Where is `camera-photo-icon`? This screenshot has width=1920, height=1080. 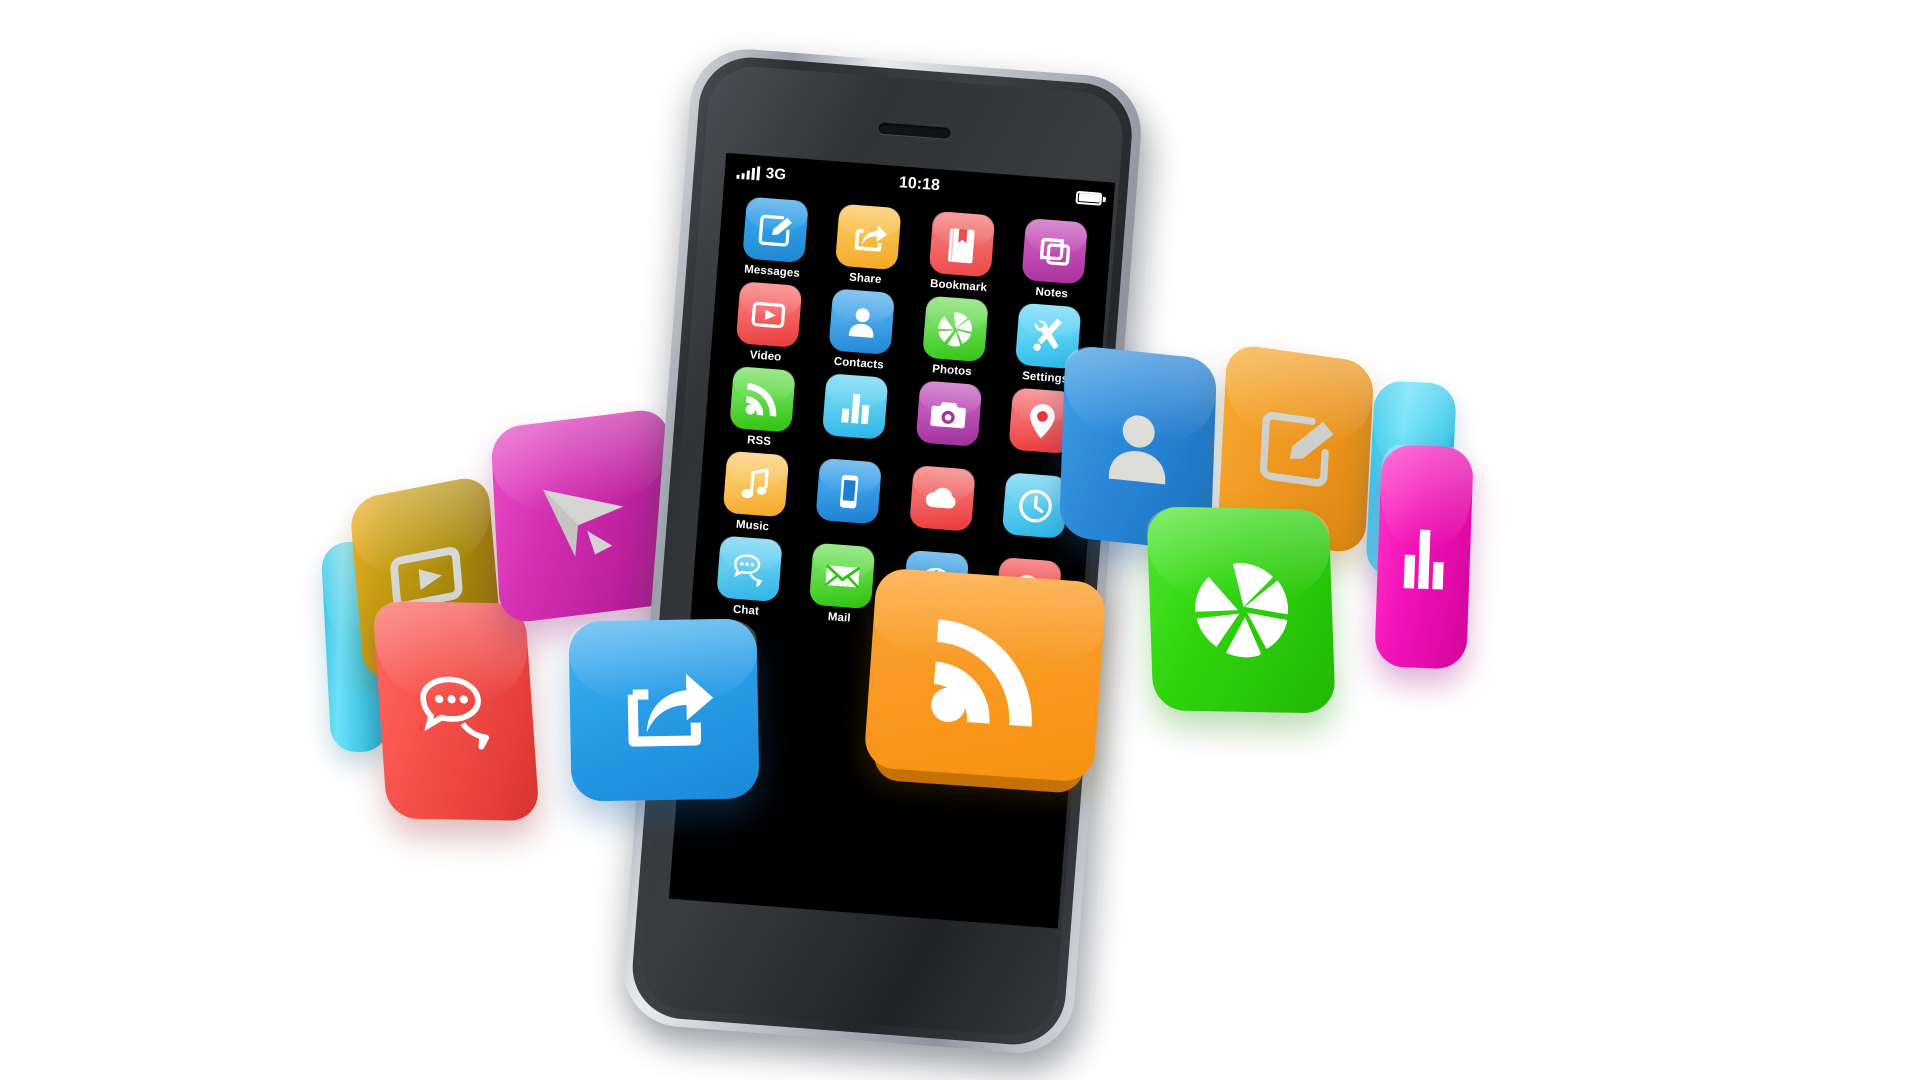
camera-photo-icon is located at coordinates (949, 414).